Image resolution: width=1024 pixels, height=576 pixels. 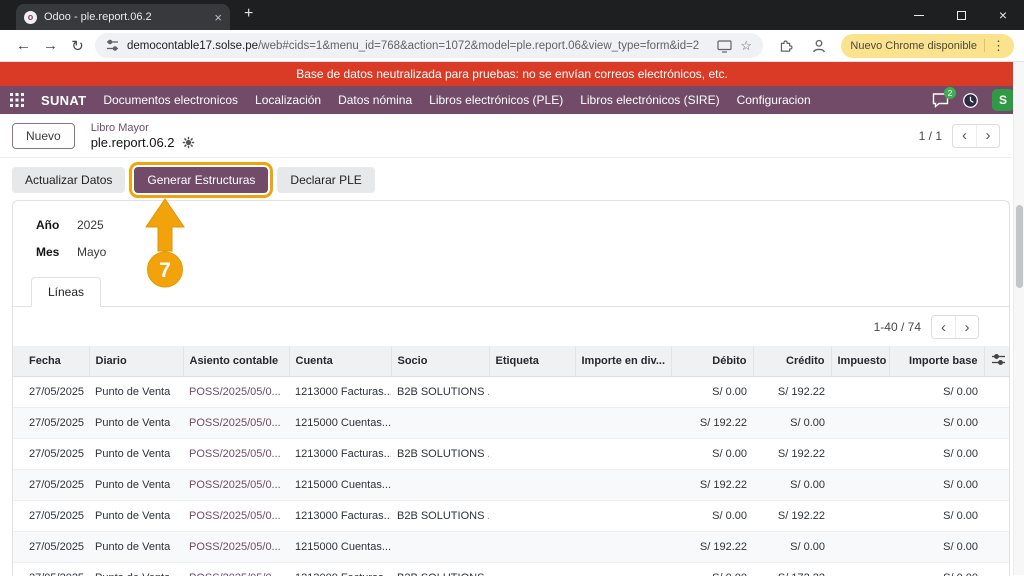 I want to click on url-domain: democontable17.solse.pe, so click(x=192, y=46).